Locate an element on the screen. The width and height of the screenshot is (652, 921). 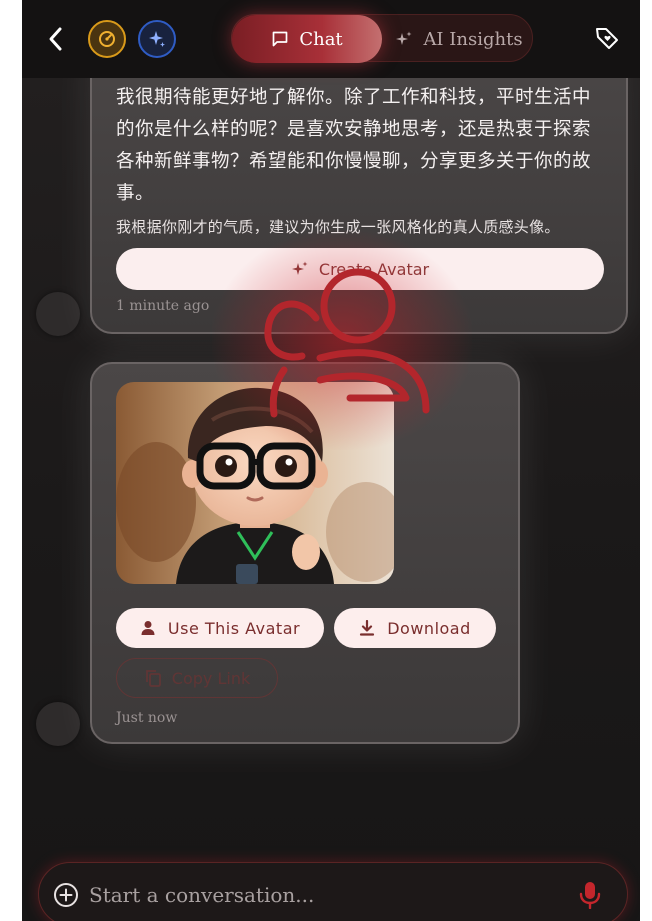
message-timestamp: 1 minute ago is located at coordinates (163, 306).